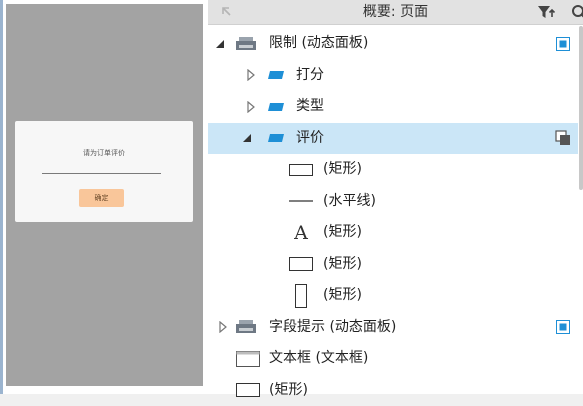 The image size is (583, 406). I want to click on vertical-scrollbar, so click(581, 108).